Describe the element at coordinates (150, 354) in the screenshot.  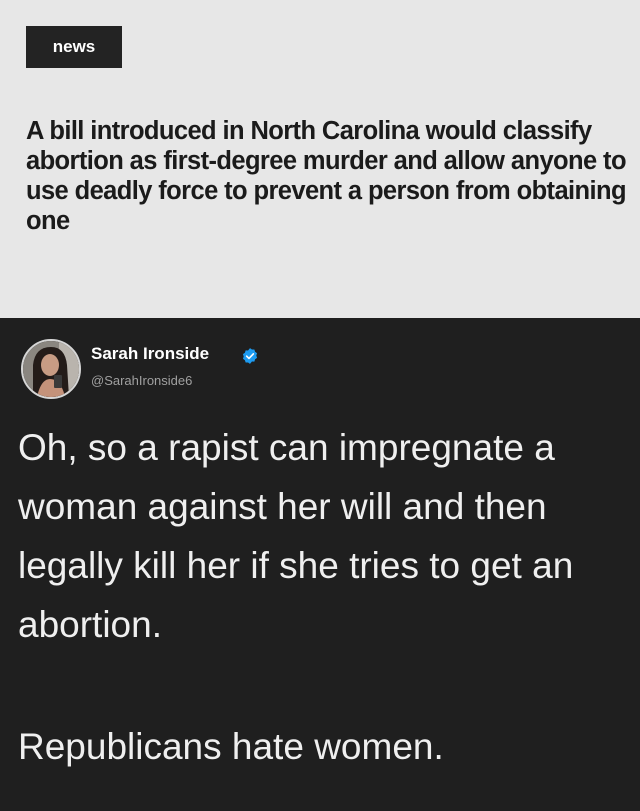
I see `author-name: Sarah Ironside` at that location.